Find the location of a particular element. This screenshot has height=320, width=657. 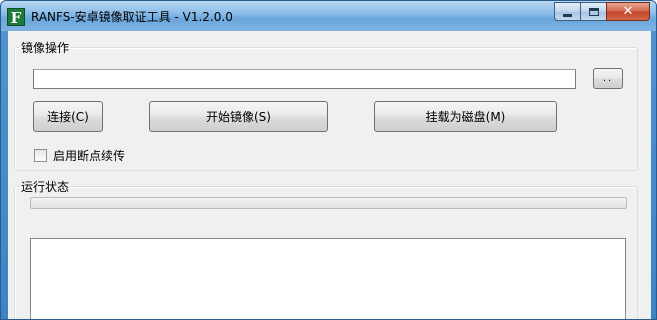

image-path-input is located at coordinates (304, 79).